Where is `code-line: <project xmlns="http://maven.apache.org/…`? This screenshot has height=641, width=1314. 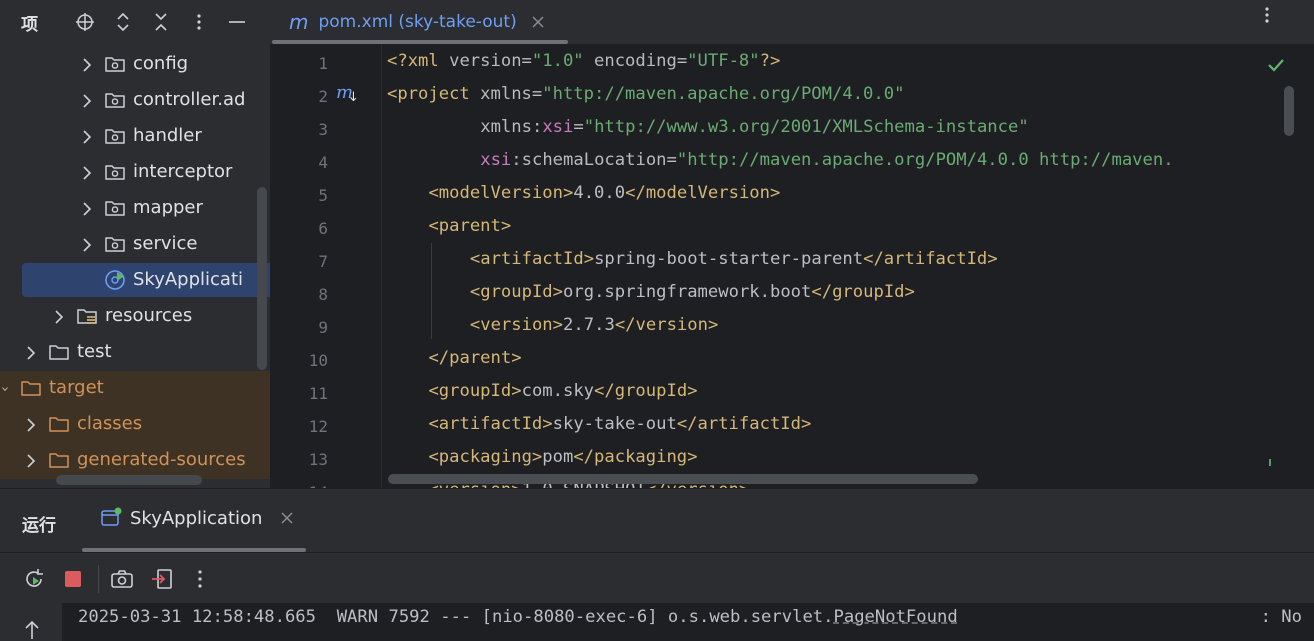
code-line: <project xmlns="http://maven.apache.org/… is located at coordinates (646, 94).